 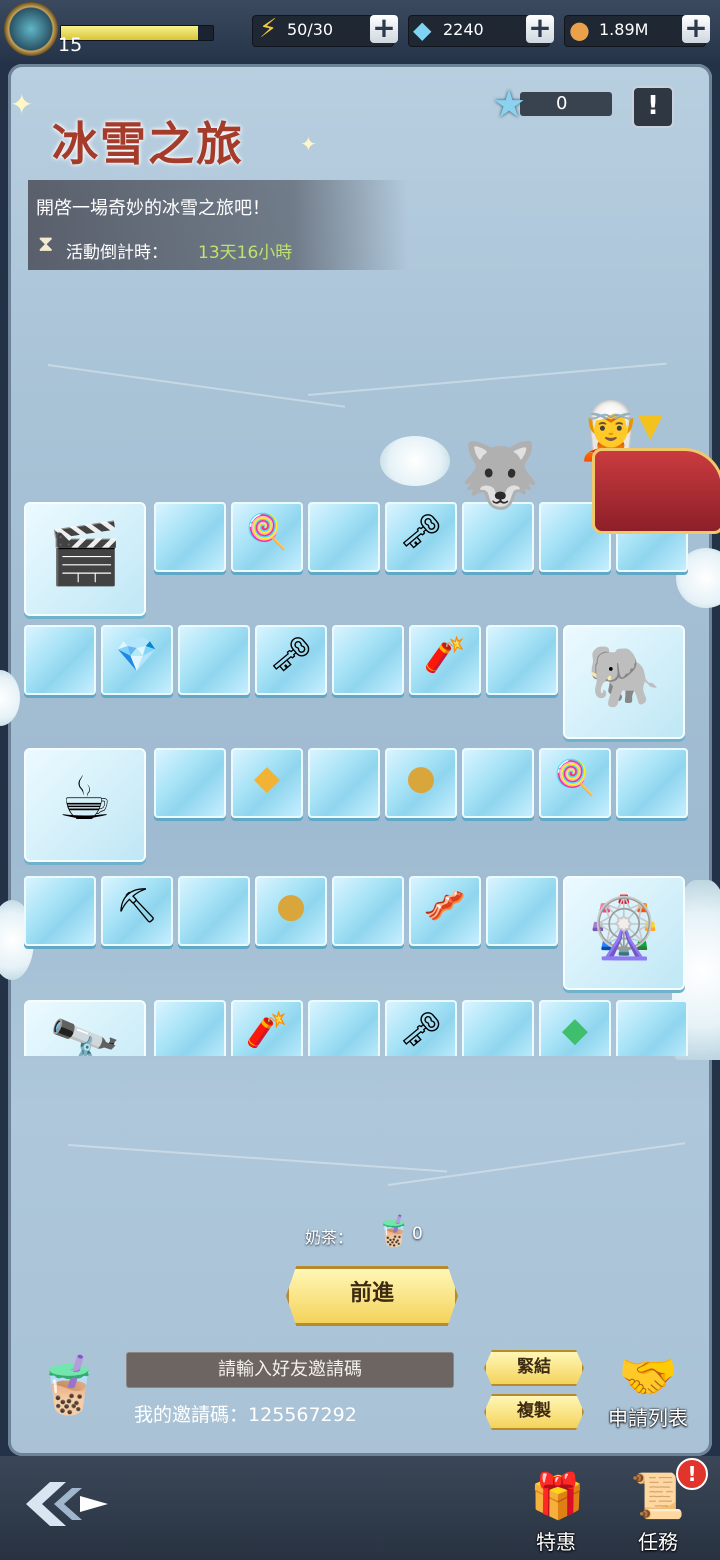 I want to click on marker-arrow-icon: ▼, so click(x=650, y=425).